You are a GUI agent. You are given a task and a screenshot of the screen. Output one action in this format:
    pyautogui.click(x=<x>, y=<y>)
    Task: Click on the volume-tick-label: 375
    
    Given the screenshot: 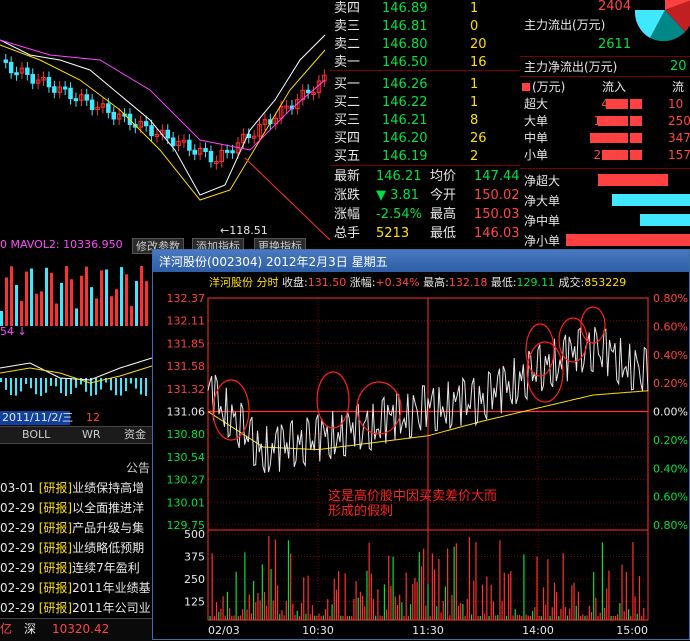 What is the action you would take?
    pyautogui.click(x=194, y=557)
    